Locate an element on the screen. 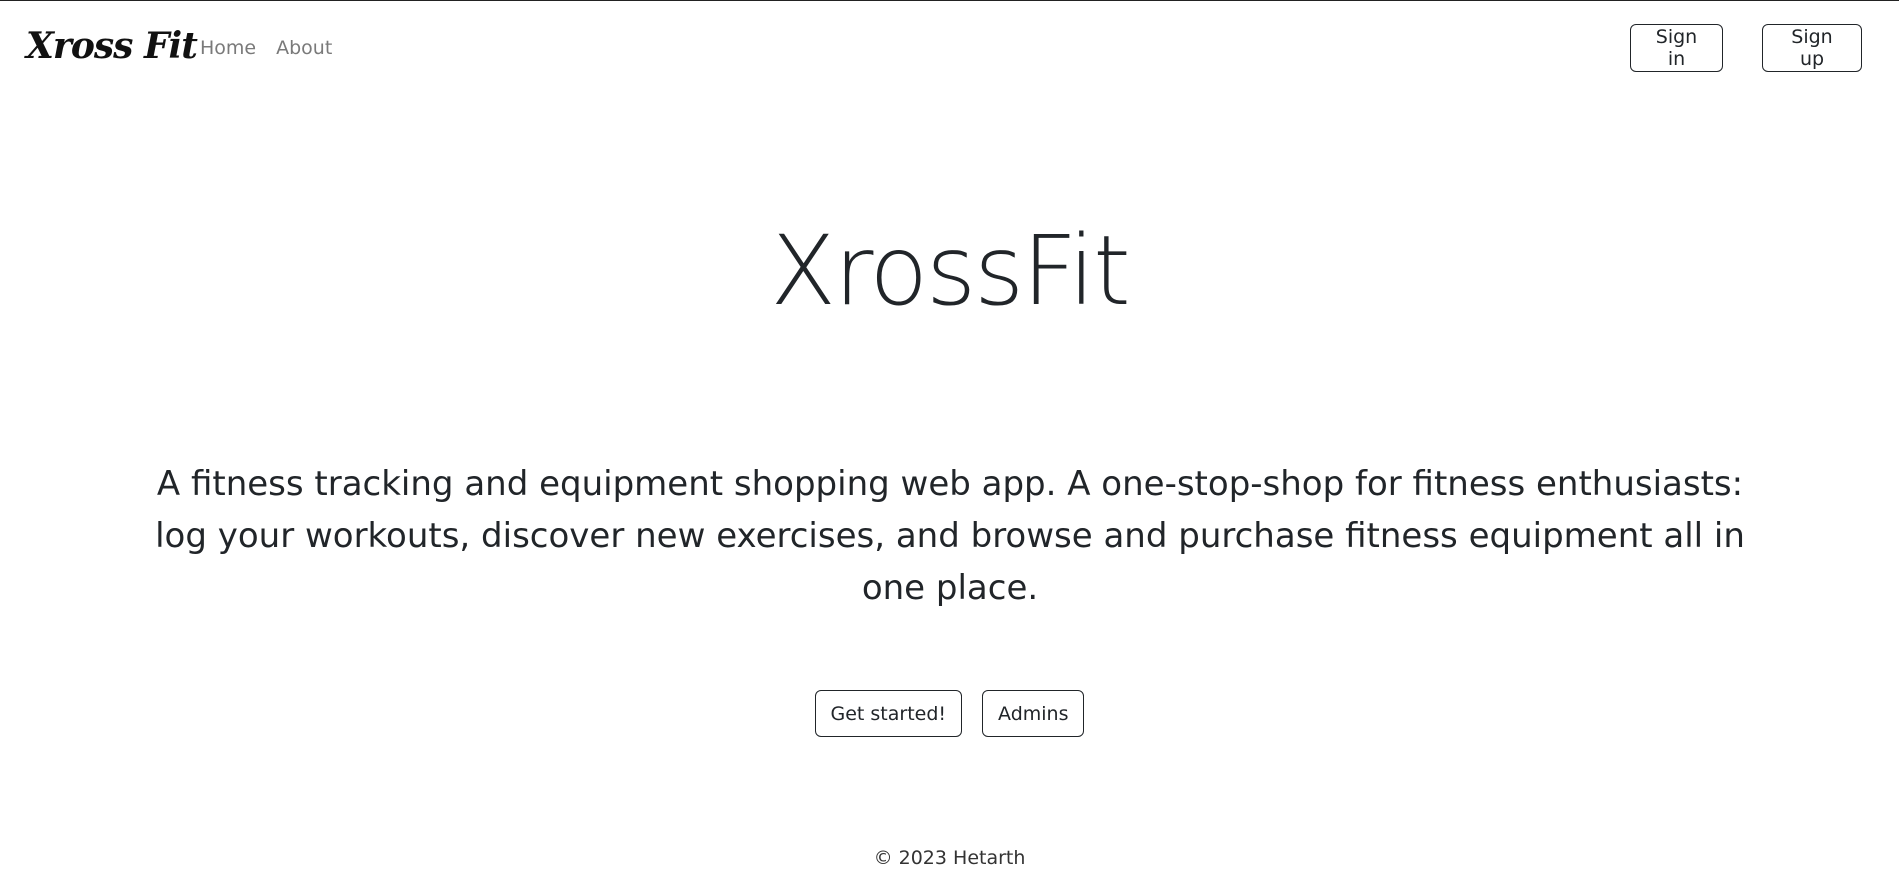 The width and height of the screenshot is (1899, 889). sign-in-button: Sign in is located at coordinates (1676, 48).